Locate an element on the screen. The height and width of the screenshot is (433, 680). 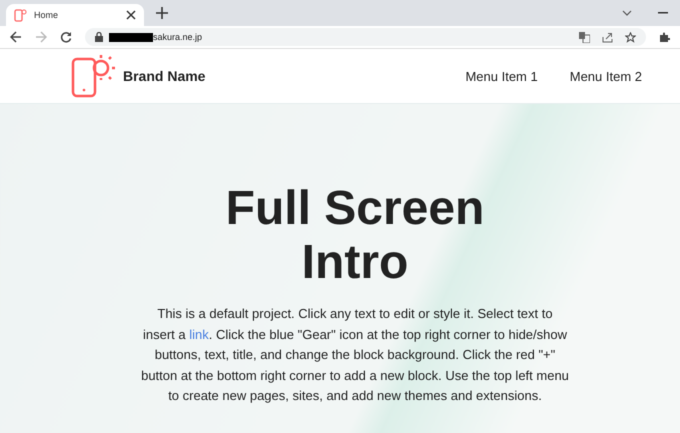
share-icon is located at coordinates (607, 37).